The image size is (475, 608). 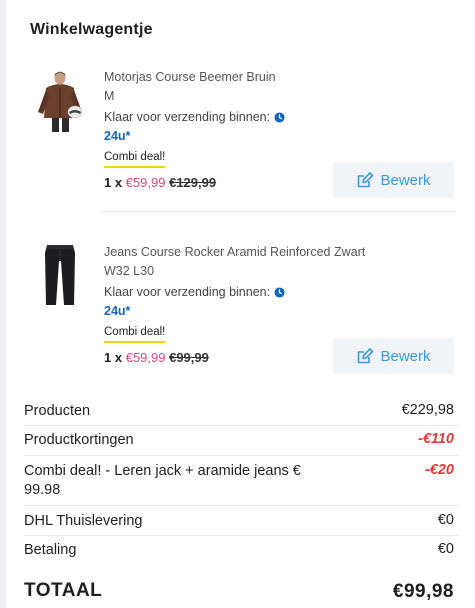 I want to click on summary-label: Betaling, so click(x=50, y=550).